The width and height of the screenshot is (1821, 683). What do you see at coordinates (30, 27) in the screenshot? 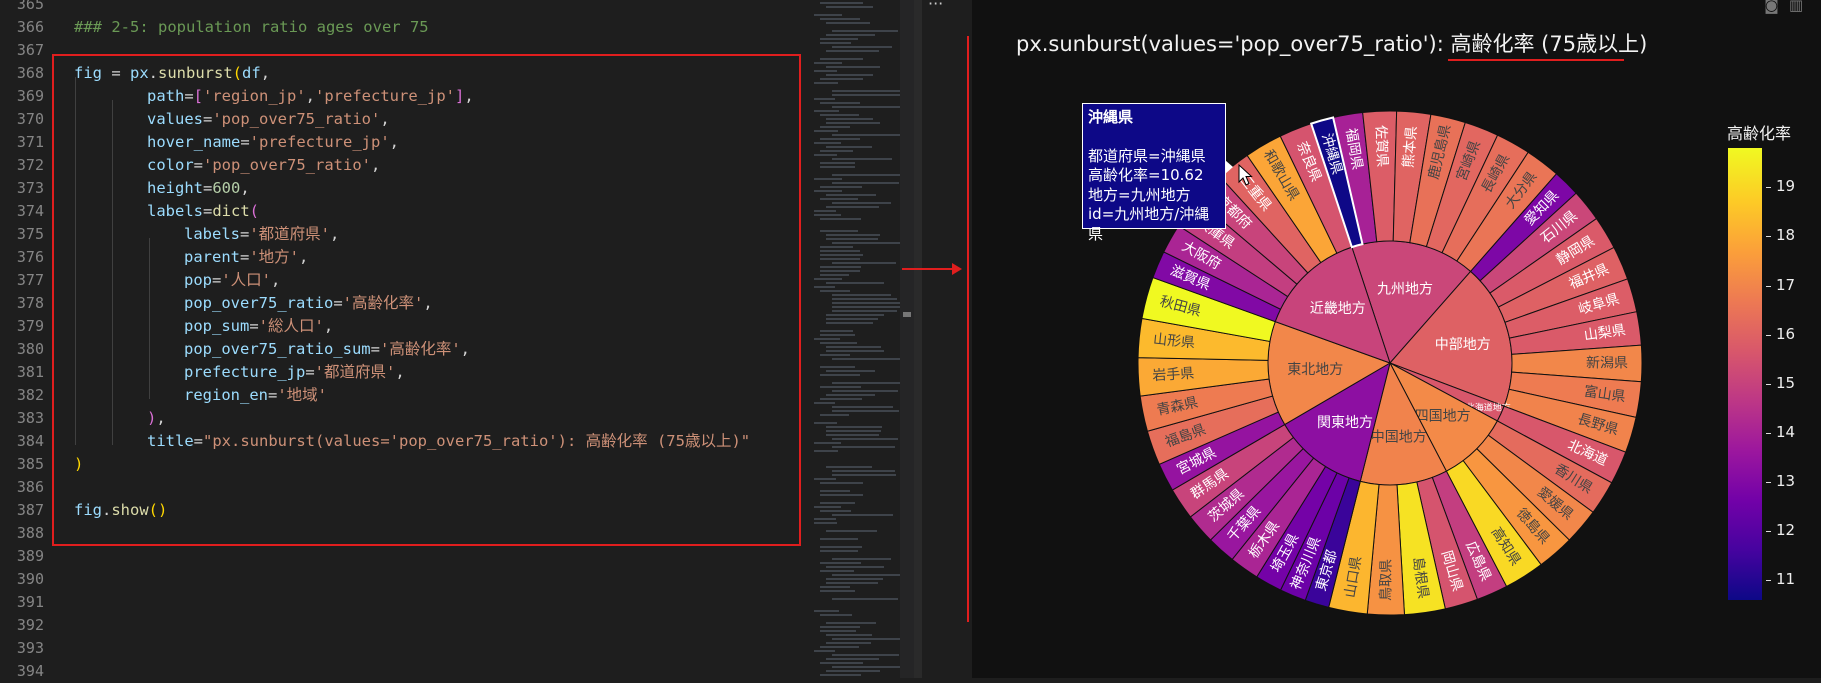
I see `line-number: 366` at bounding box center [30, 27].